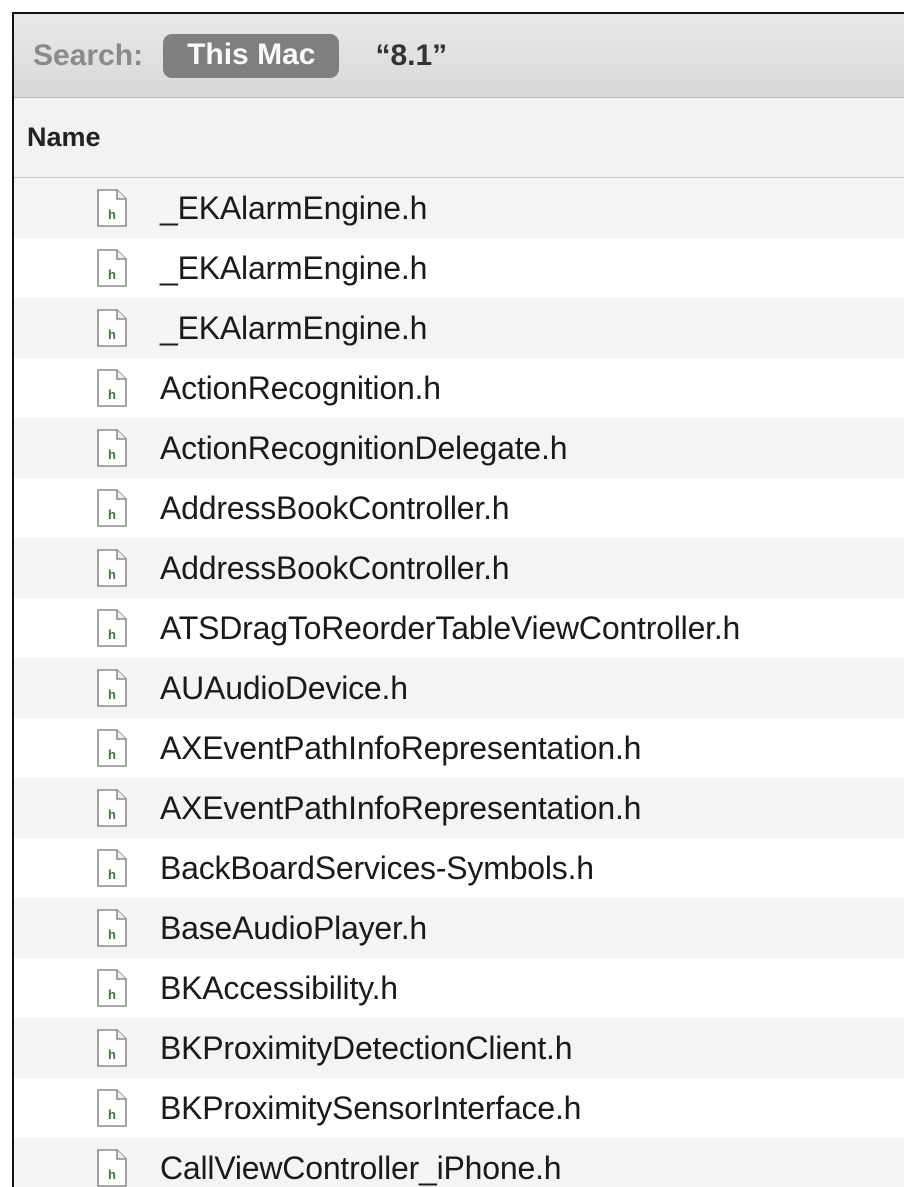  I want to click on file-name: AUAudioDevice.h, so click(284, 687).